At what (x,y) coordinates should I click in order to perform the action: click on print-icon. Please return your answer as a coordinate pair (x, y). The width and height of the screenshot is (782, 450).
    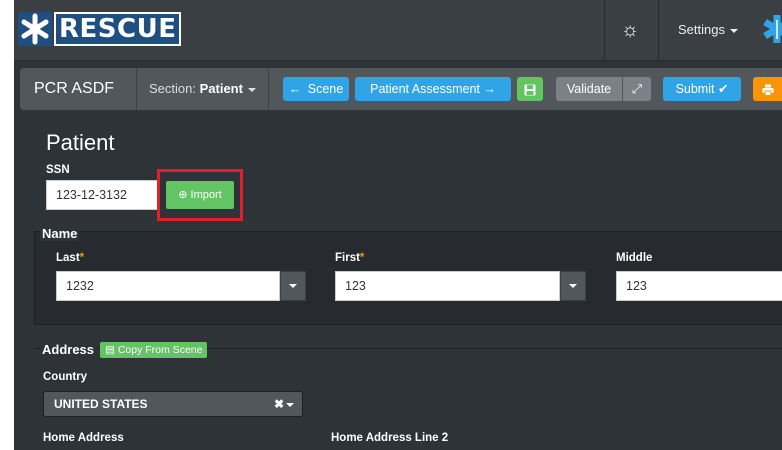
    Looking at the image, I should click on (768, 90).